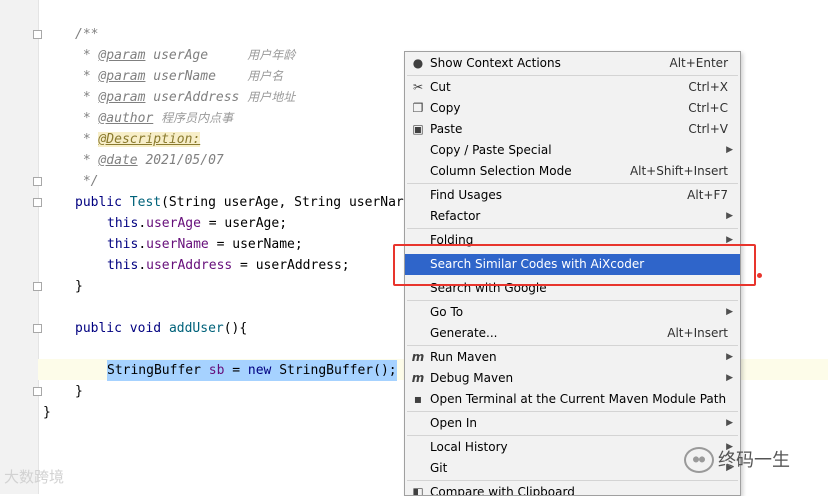 This screenshot has height=496, width=828. What do you see at coordinates (228, 265) in the screenshot?
I see `code-line-assign-address: this.userAddress = userAddress;` at bounding box center [228, 265].